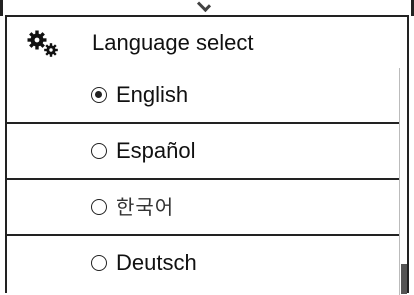  I want to click on gears-icon, so click(42, 43).